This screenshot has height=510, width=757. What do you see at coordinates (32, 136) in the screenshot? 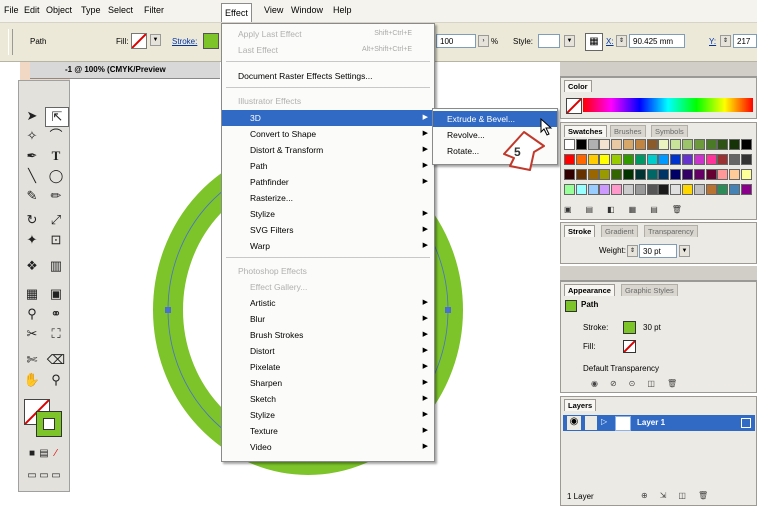
I see `magic-wand-tool-icon: ✧` at bounding box center [32, 136].